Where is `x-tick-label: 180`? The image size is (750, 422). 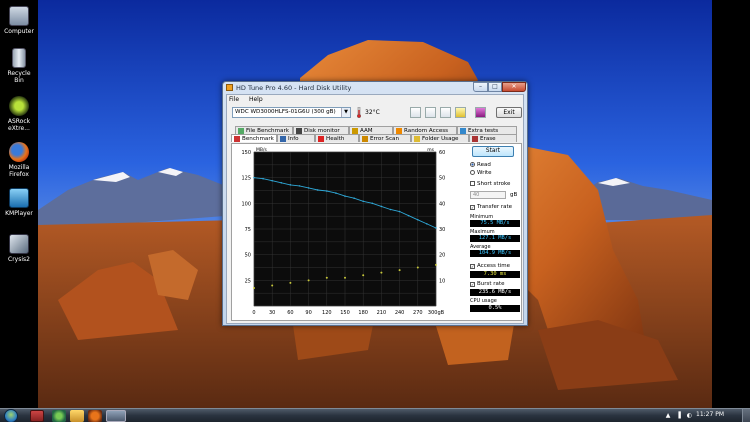 x-tick-label: 180 is located at coordinates (363, 313).